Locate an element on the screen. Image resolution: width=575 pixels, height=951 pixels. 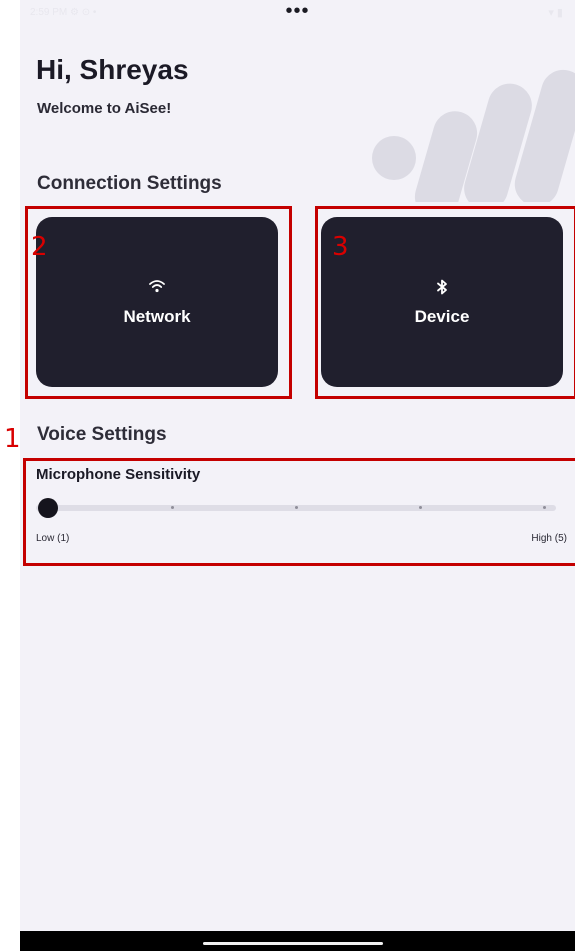
system-navigation-bar is located at coordinates (297, 941).